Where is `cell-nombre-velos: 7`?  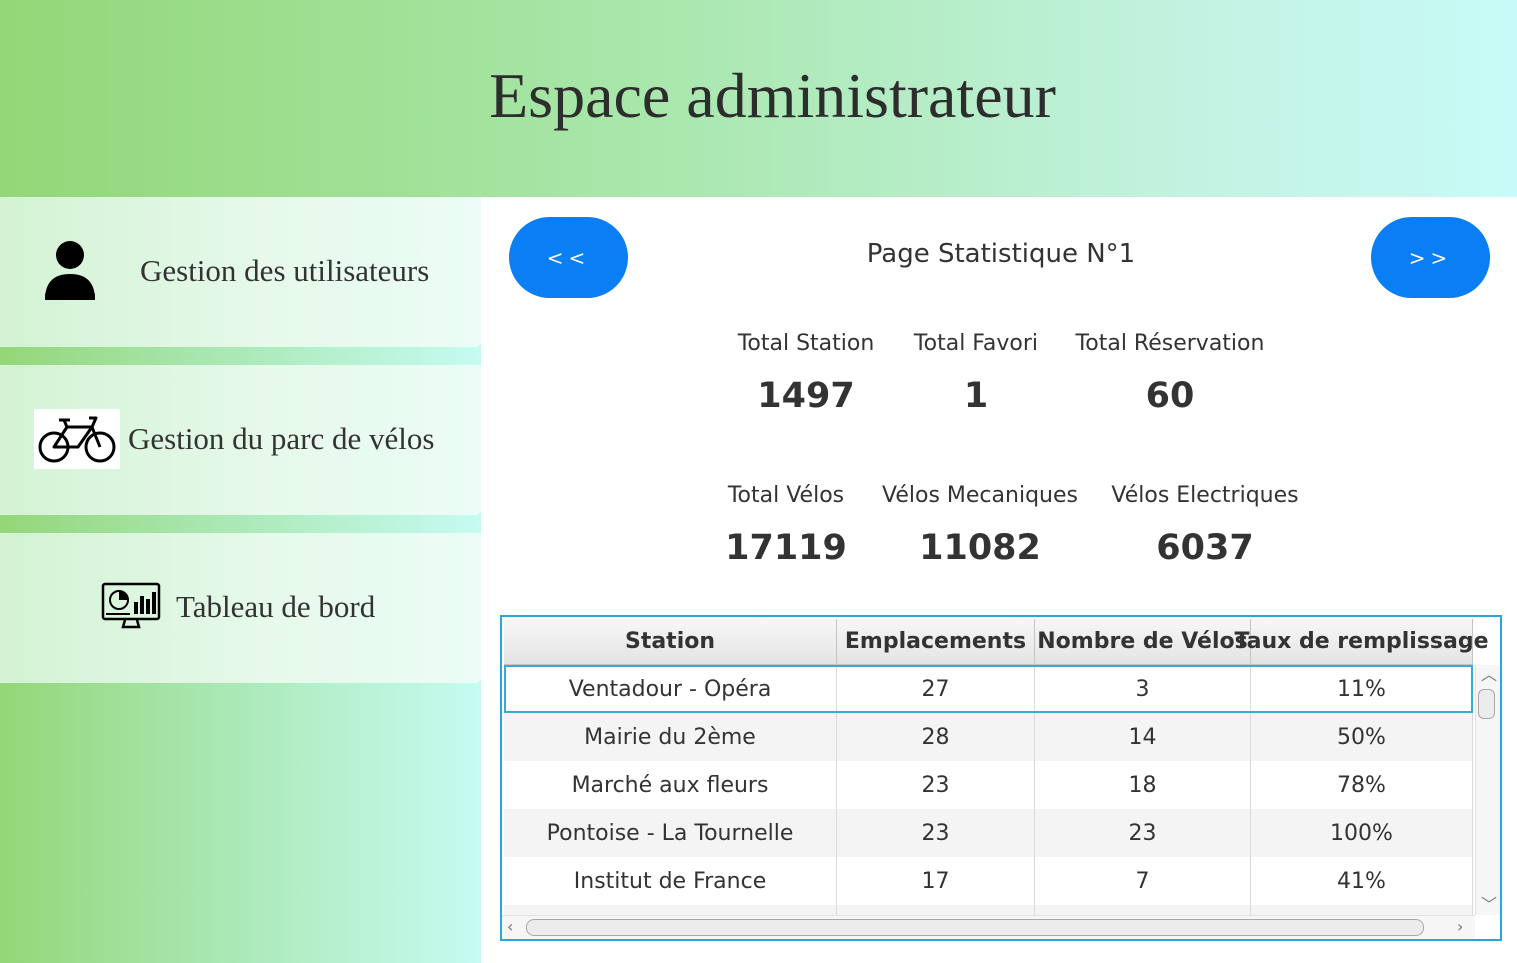 cell-nombre-velos: 7 is located at coordinates (1143, 881).